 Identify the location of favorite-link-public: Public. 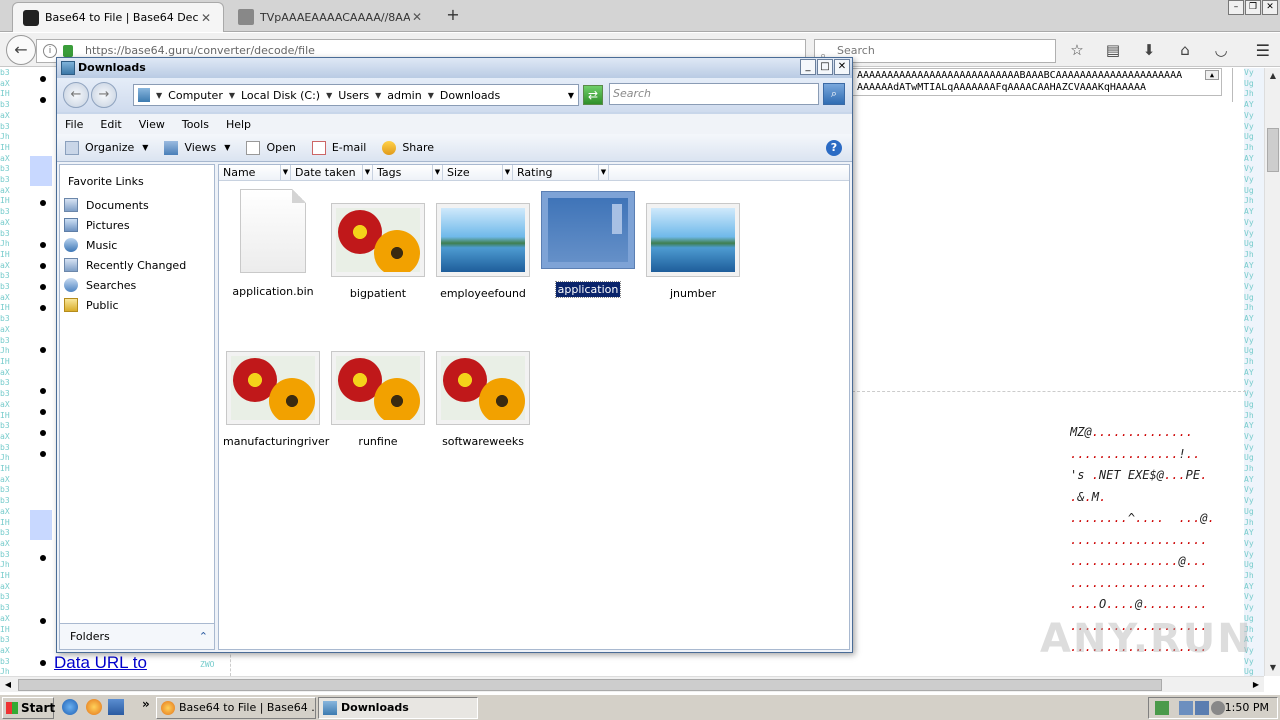
(125, 305).